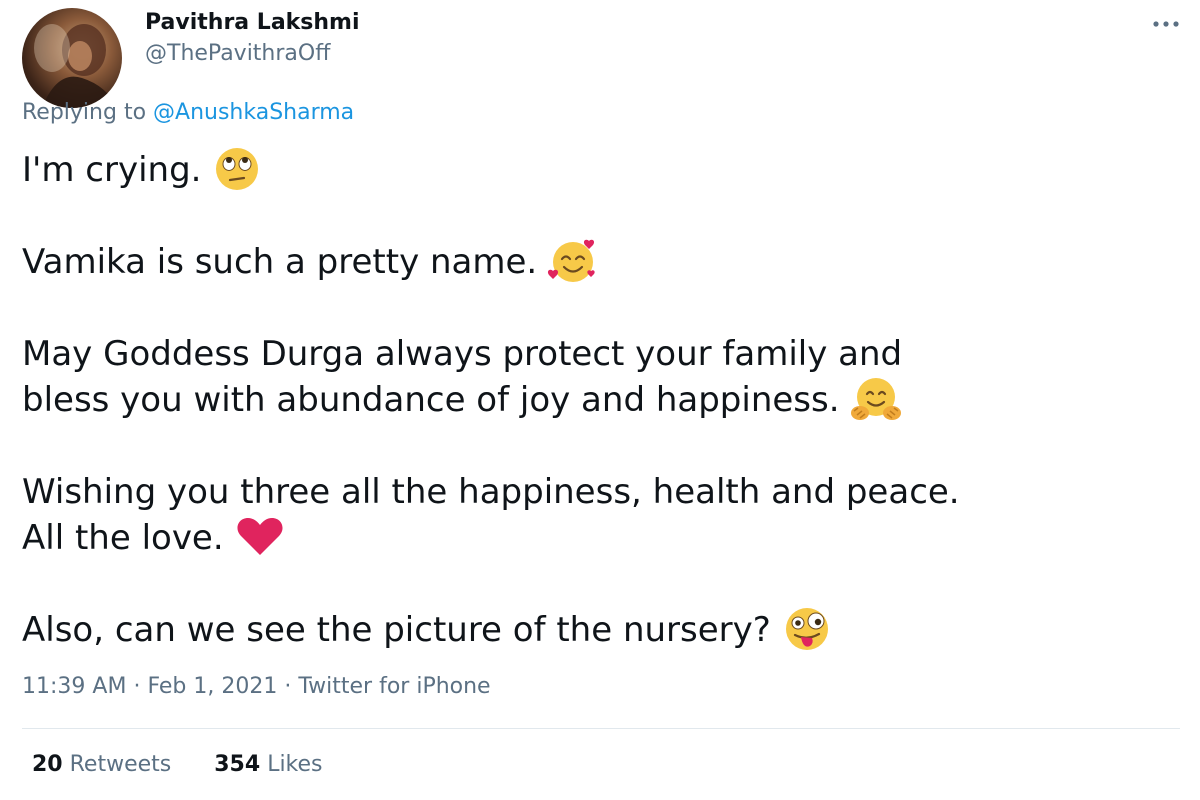 This screenshot has height=800, width=1200. What do you see at coordinates (212, 686) in the screenshot?
I see `tweet-date: Feb 1, 2021` at bounding box center [212, 686].